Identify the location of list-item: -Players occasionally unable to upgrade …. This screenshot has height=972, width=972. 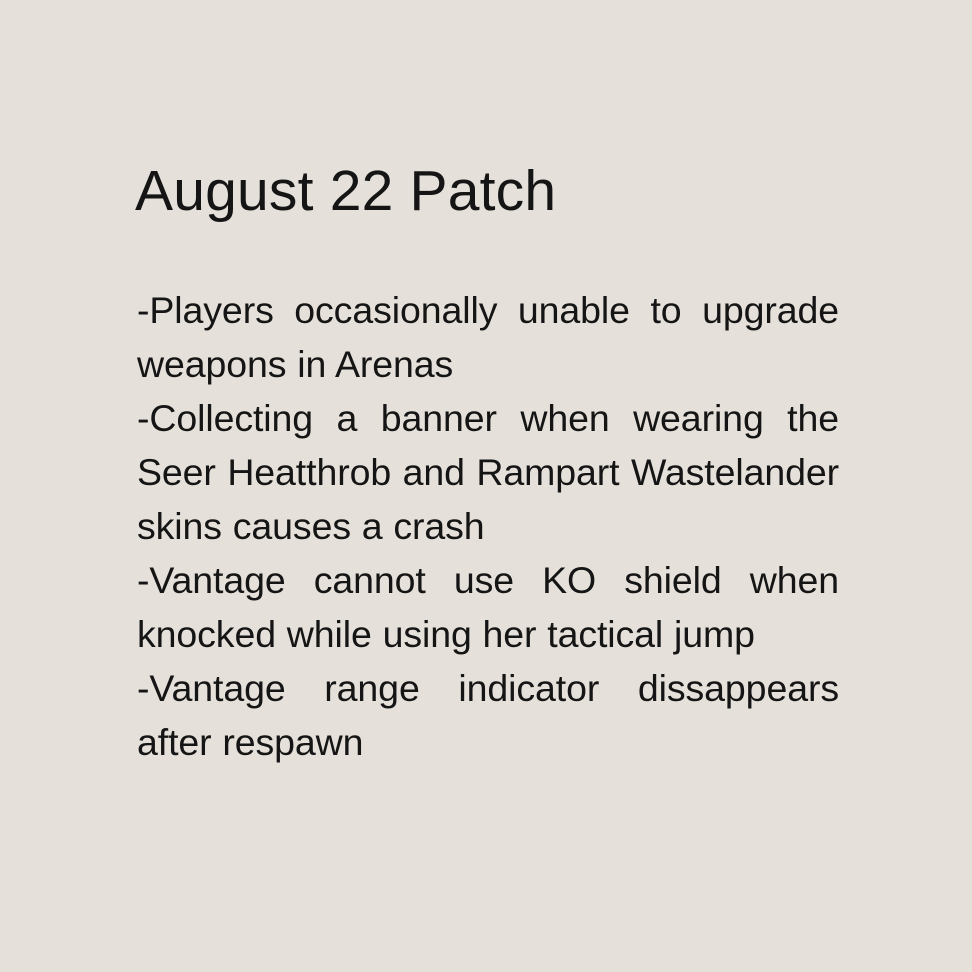
(488, 337).